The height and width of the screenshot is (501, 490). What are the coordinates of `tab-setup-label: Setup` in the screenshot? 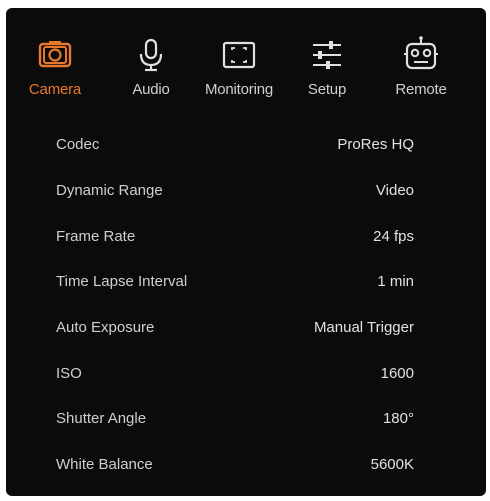 It's located at (327, 89).